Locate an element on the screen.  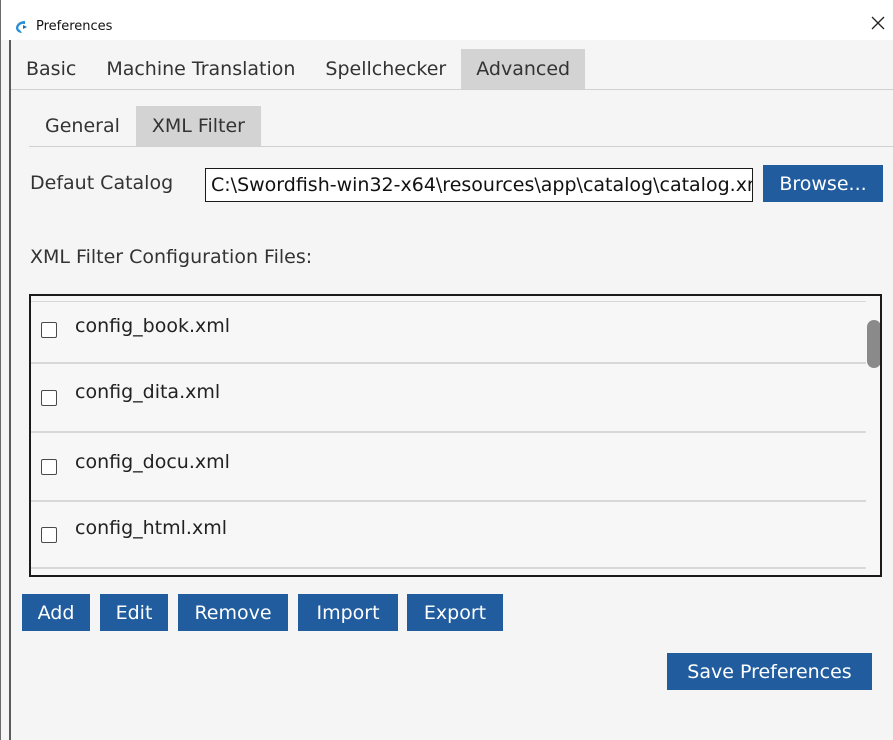
list-item-label: config_book.xml is located at coordinates (153, 326).